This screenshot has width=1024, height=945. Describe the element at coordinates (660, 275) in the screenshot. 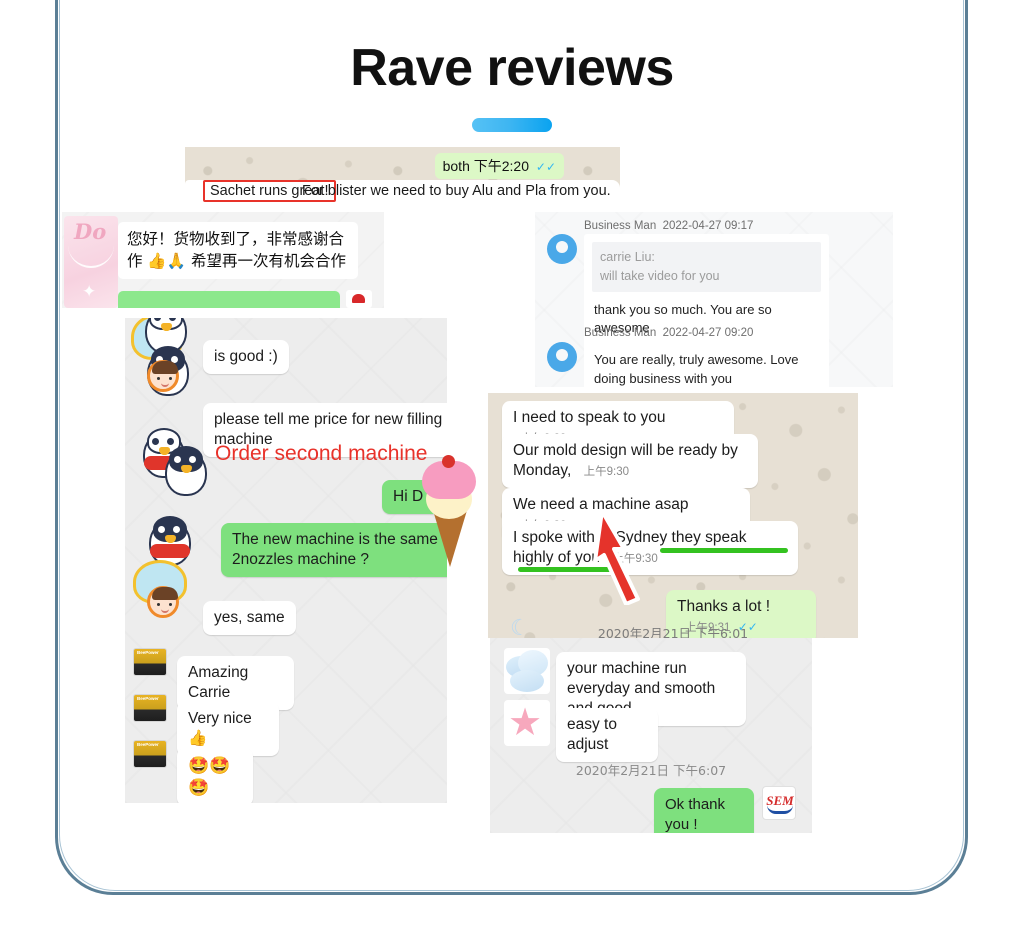

I see `quote-text: will take video for you` at that location.